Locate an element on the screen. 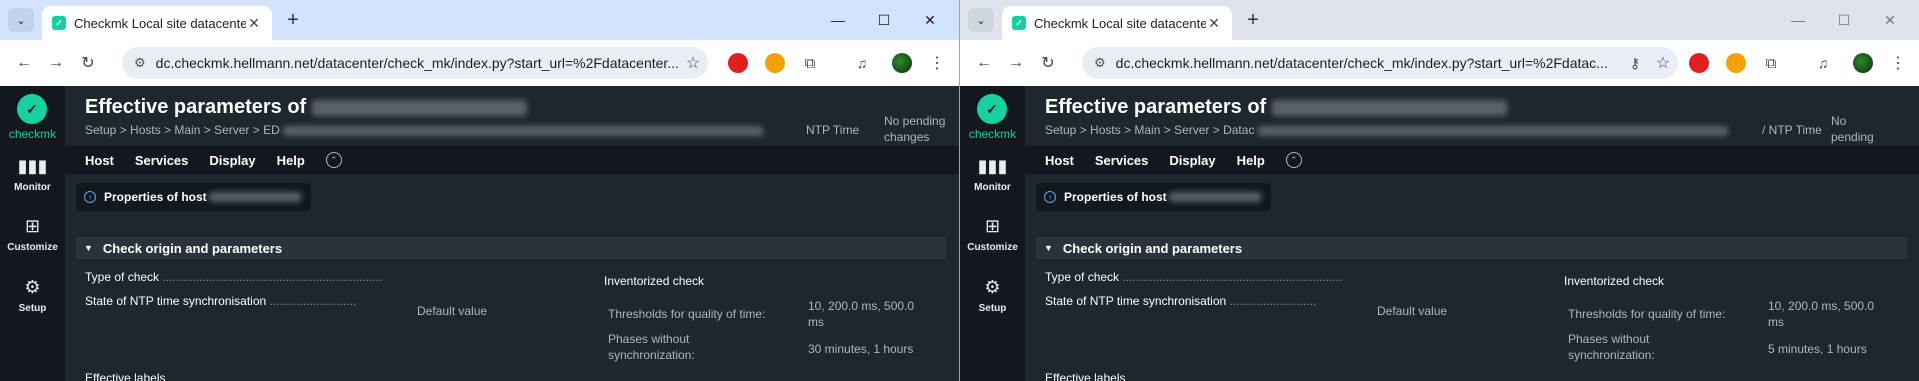 This screenshot has height=381, width=1919. triangle-down-icon: ▼ is located at coordinates (88, 248).